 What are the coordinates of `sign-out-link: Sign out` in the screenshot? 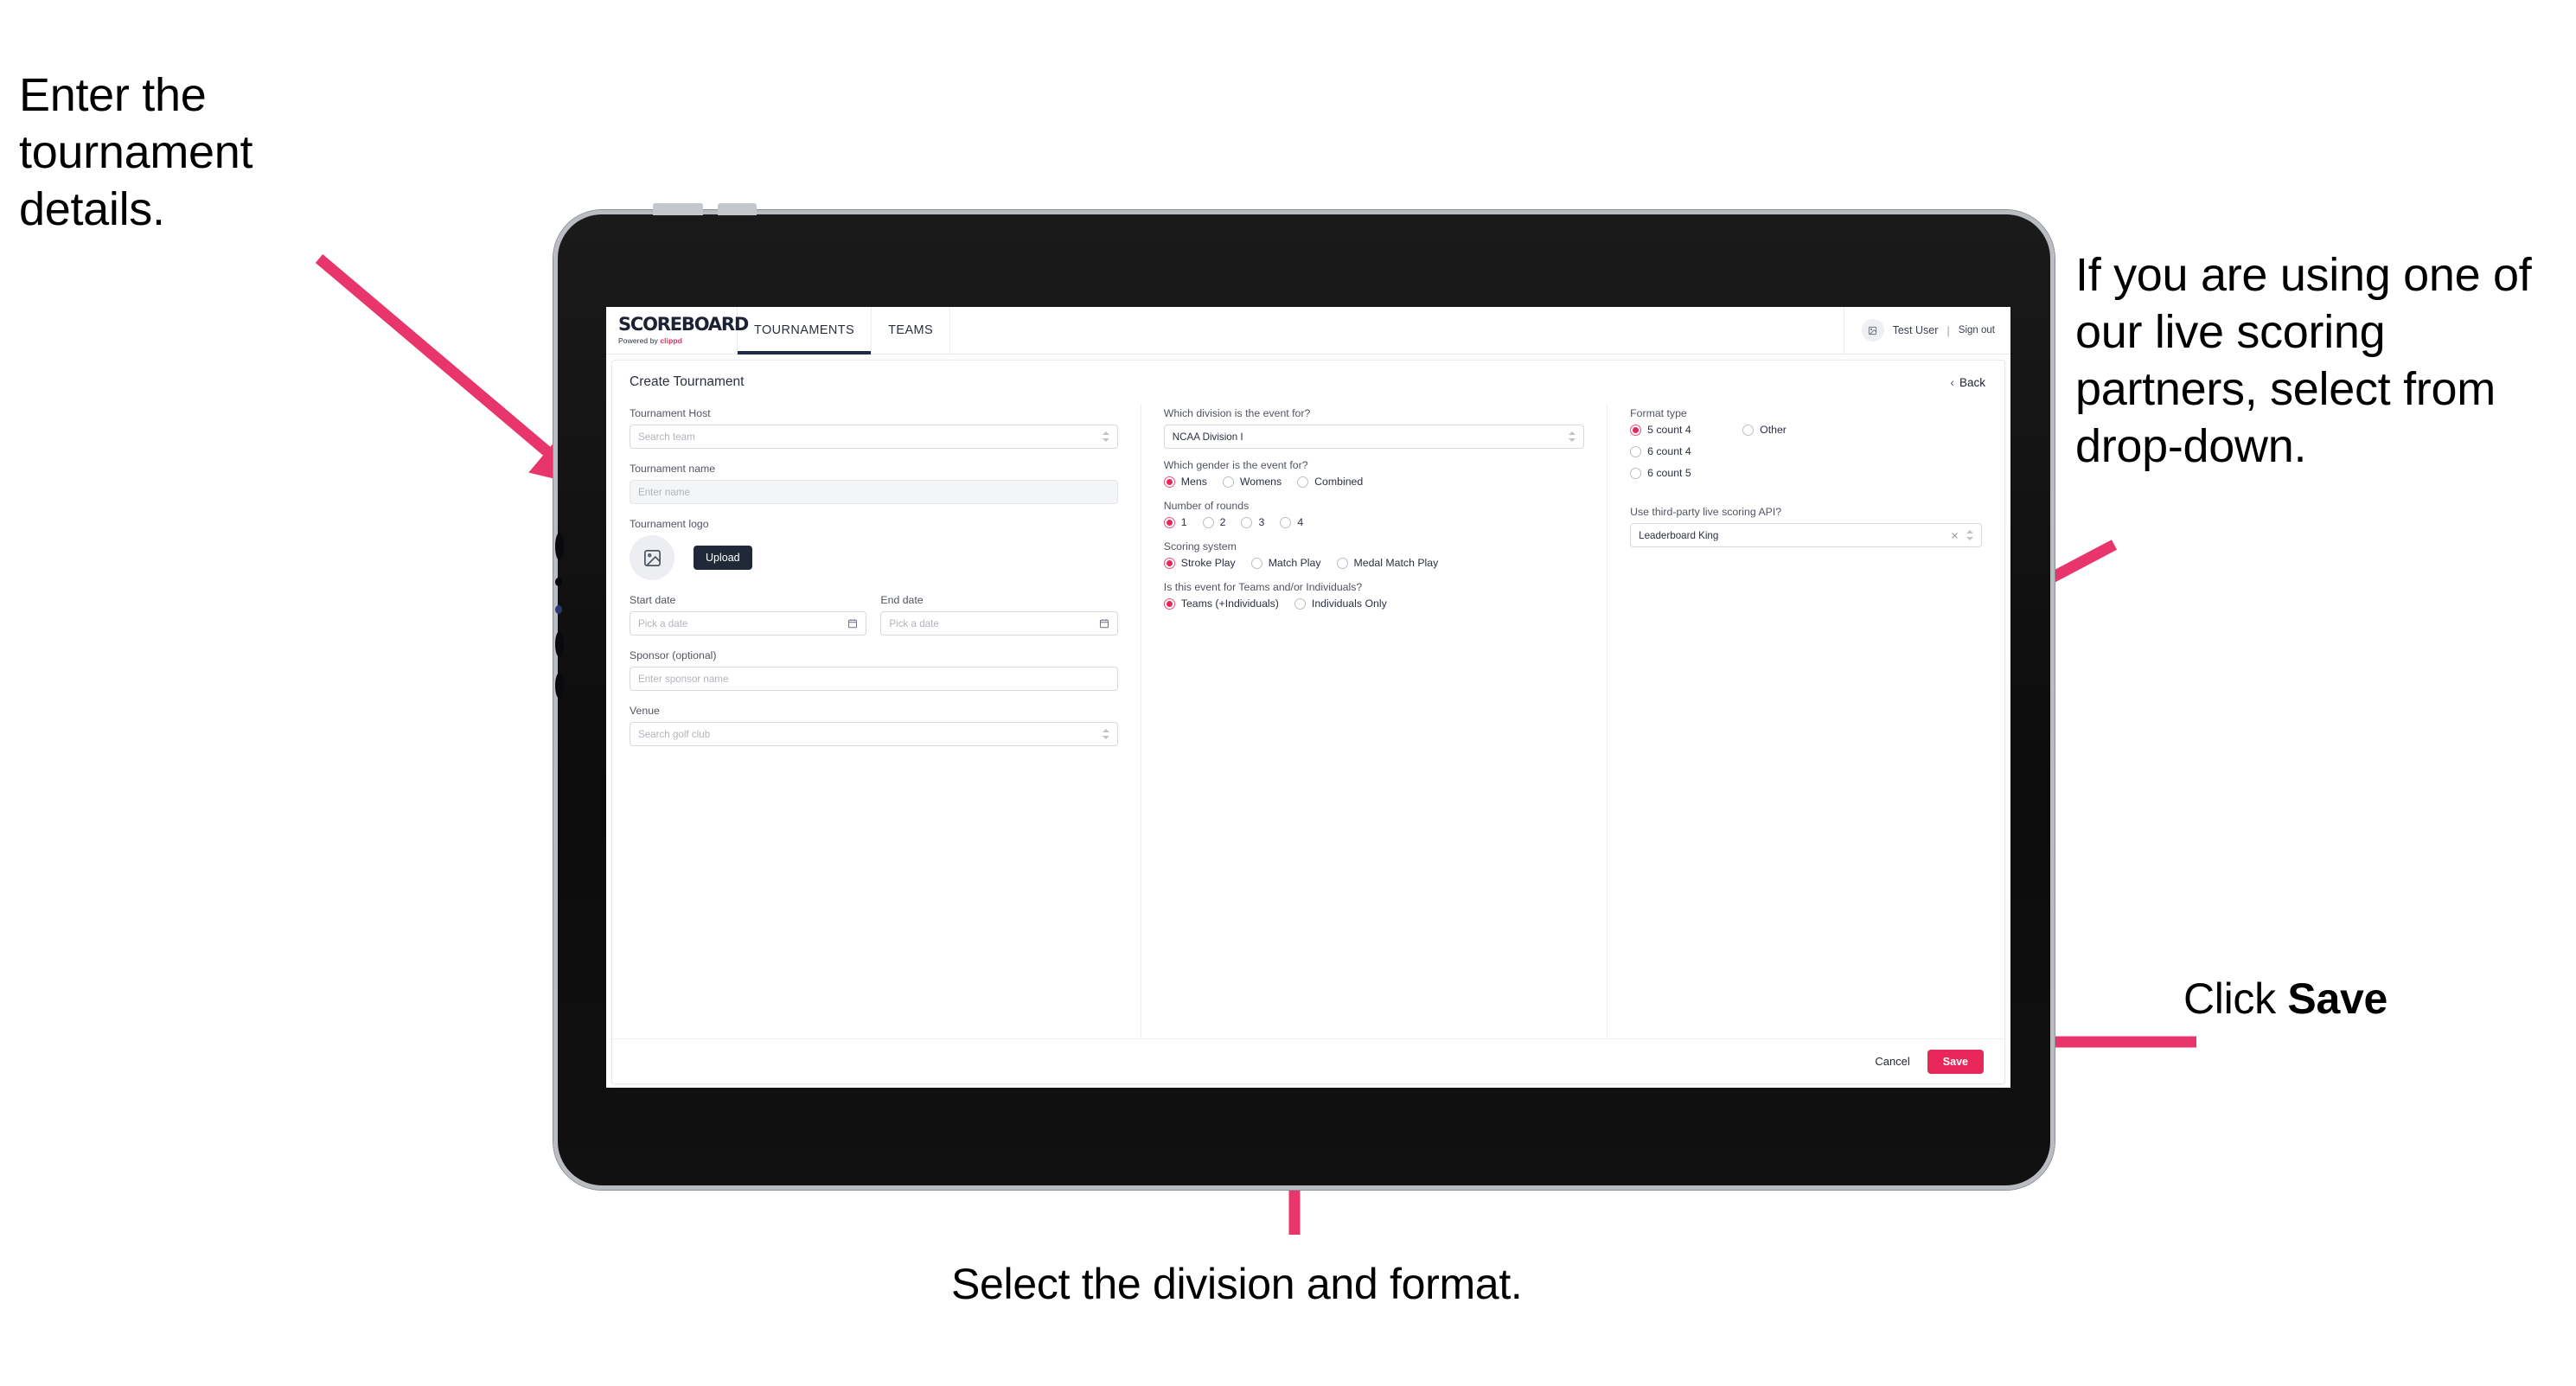 It's located at (1977, 330).